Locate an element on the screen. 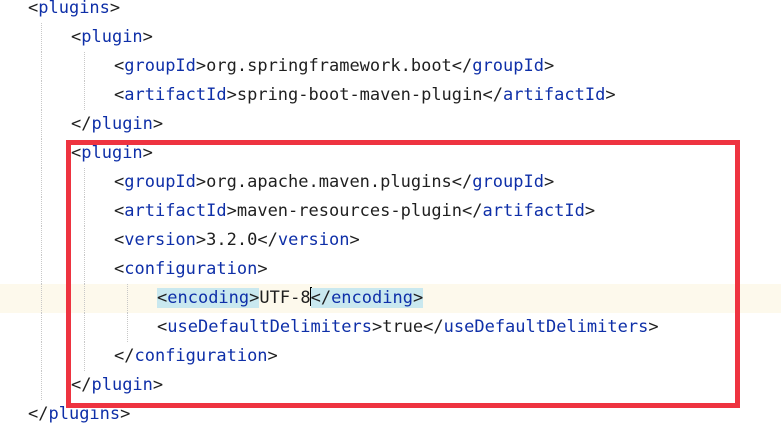  close-tag: </groupId> is located at coordinates (503, 182).